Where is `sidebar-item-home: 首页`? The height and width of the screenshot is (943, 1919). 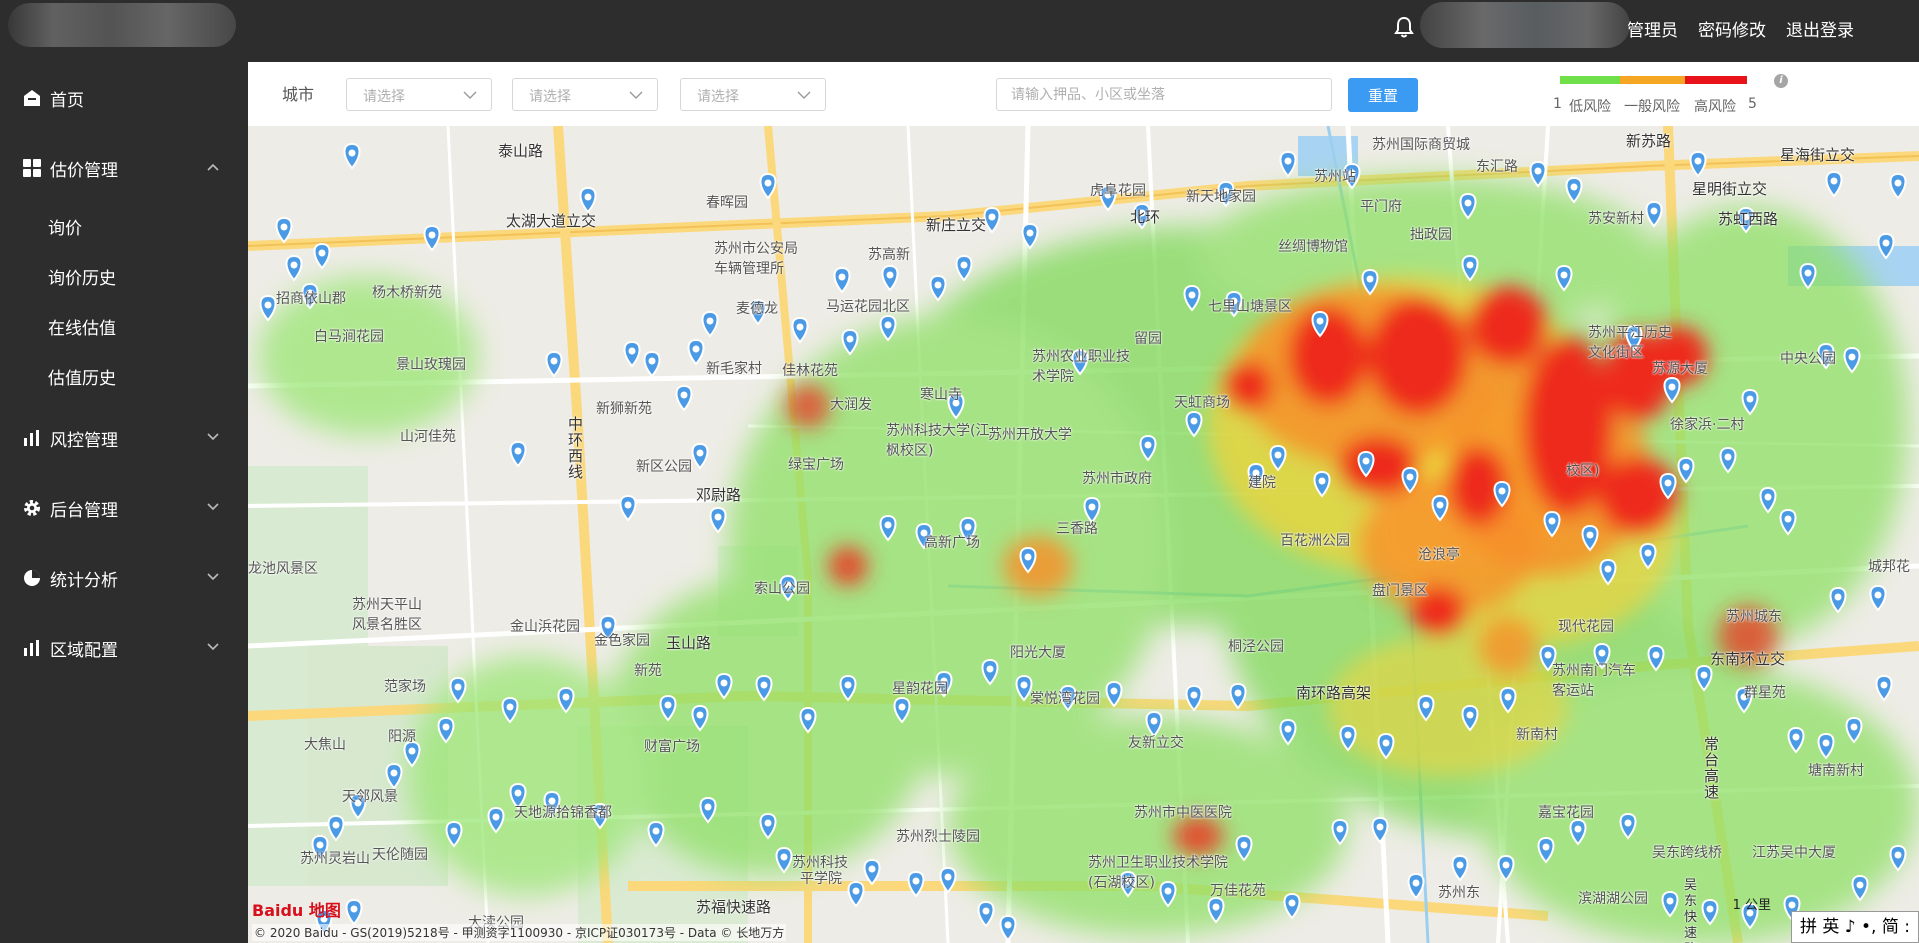
sidebar-item-home: 首页 is located at coordinates (124, 98).